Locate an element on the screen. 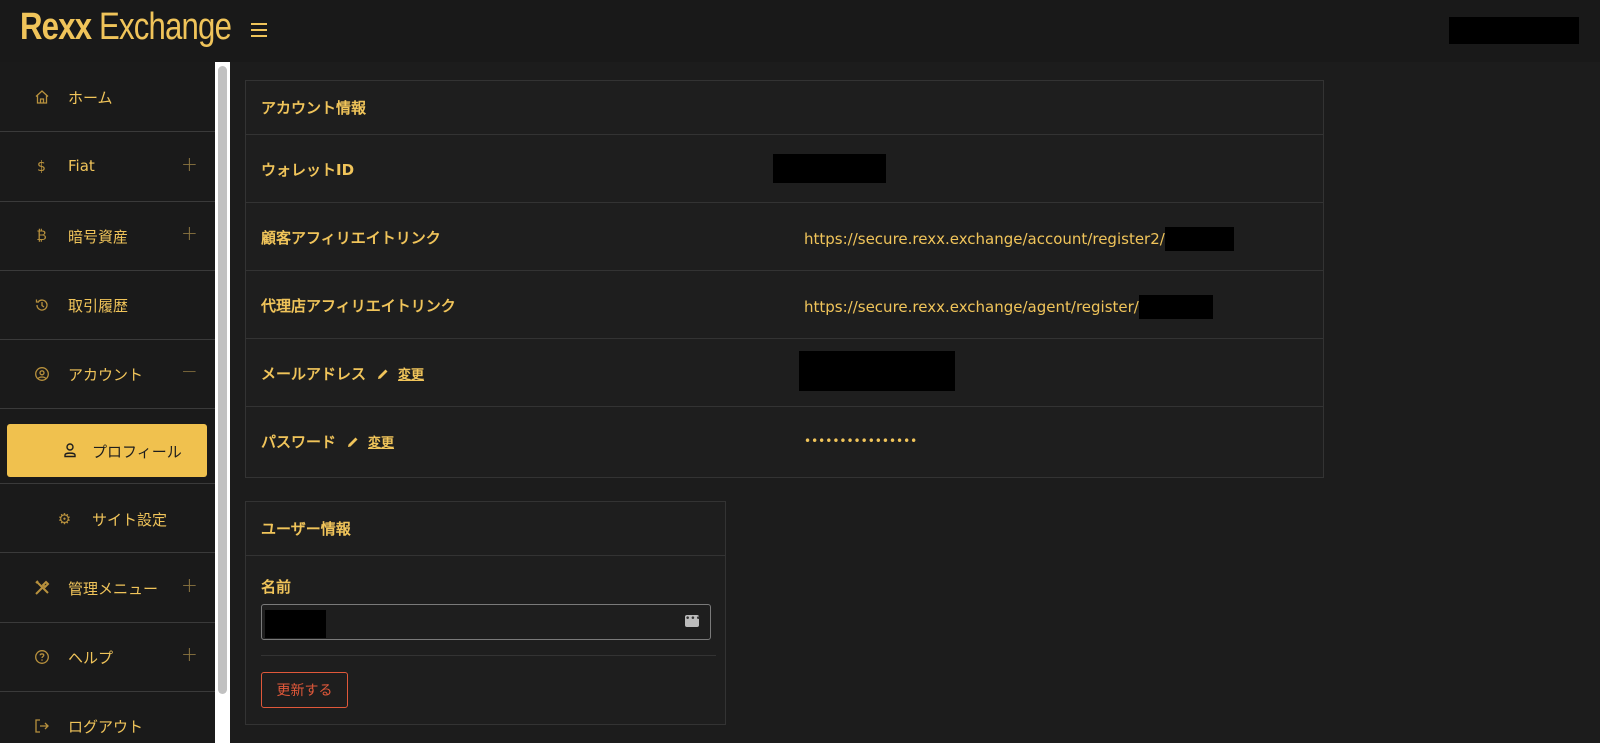 The height and width of the screenshot is (743, 1600). tools-icon is located at coordinates (41, 587).